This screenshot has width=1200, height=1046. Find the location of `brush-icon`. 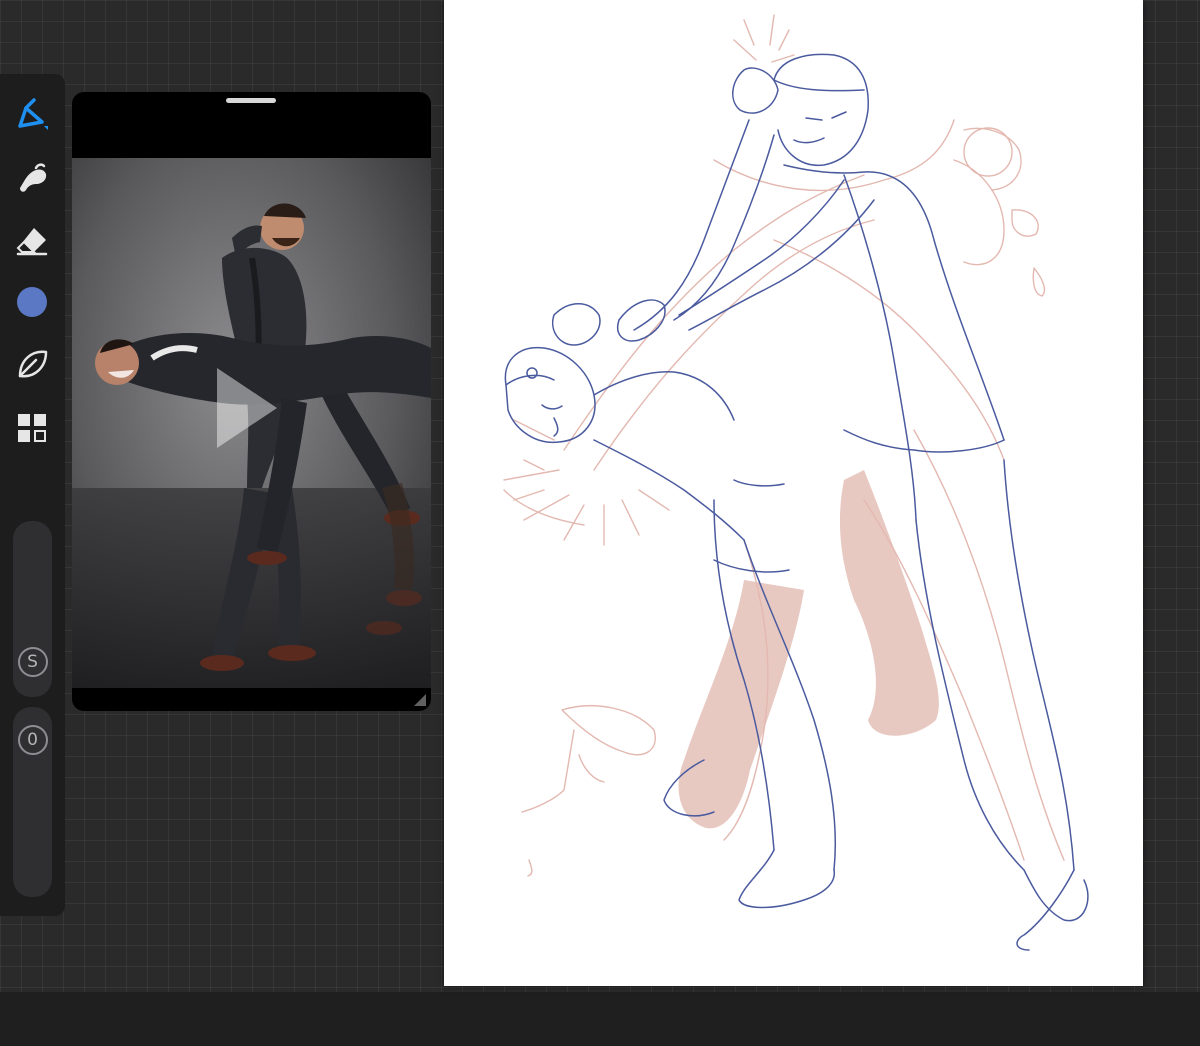

brush-icon is located at coordinates (33, 114).